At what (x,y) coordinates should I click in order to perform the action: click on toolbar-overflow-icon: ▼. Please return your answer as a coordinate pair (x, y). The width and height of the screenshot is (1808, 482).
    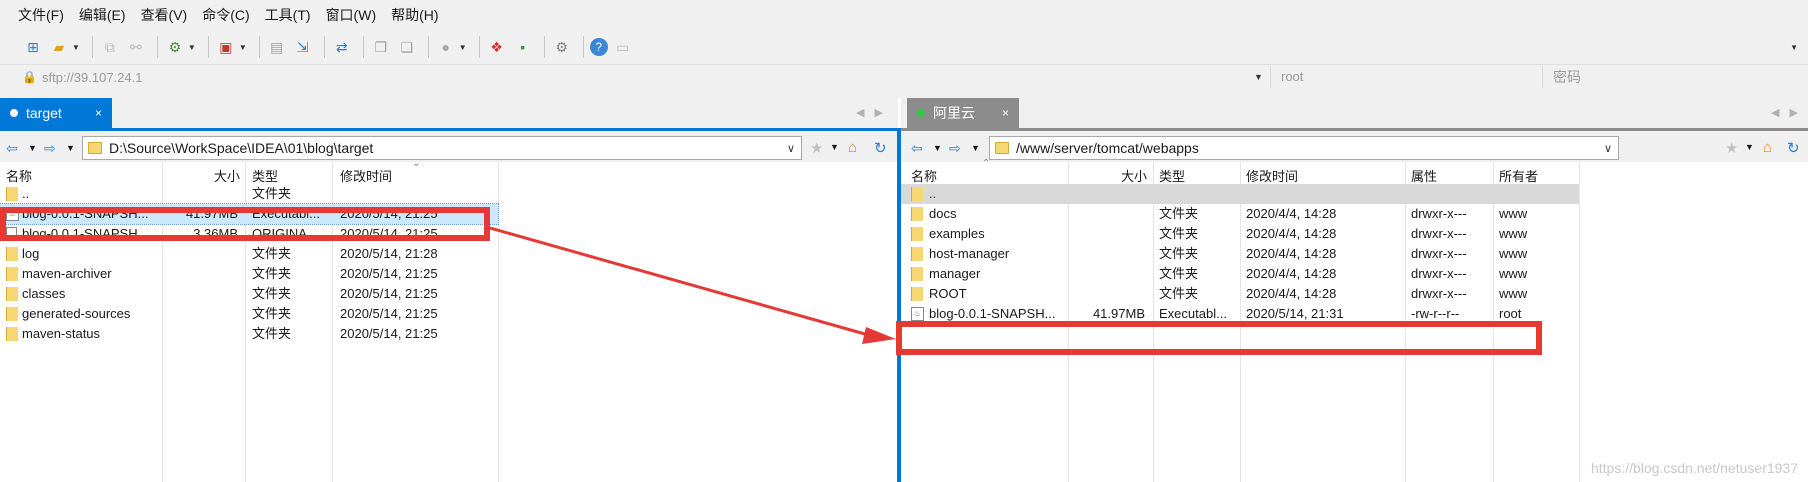
    Looking at the image, I should click on (1794, 47).